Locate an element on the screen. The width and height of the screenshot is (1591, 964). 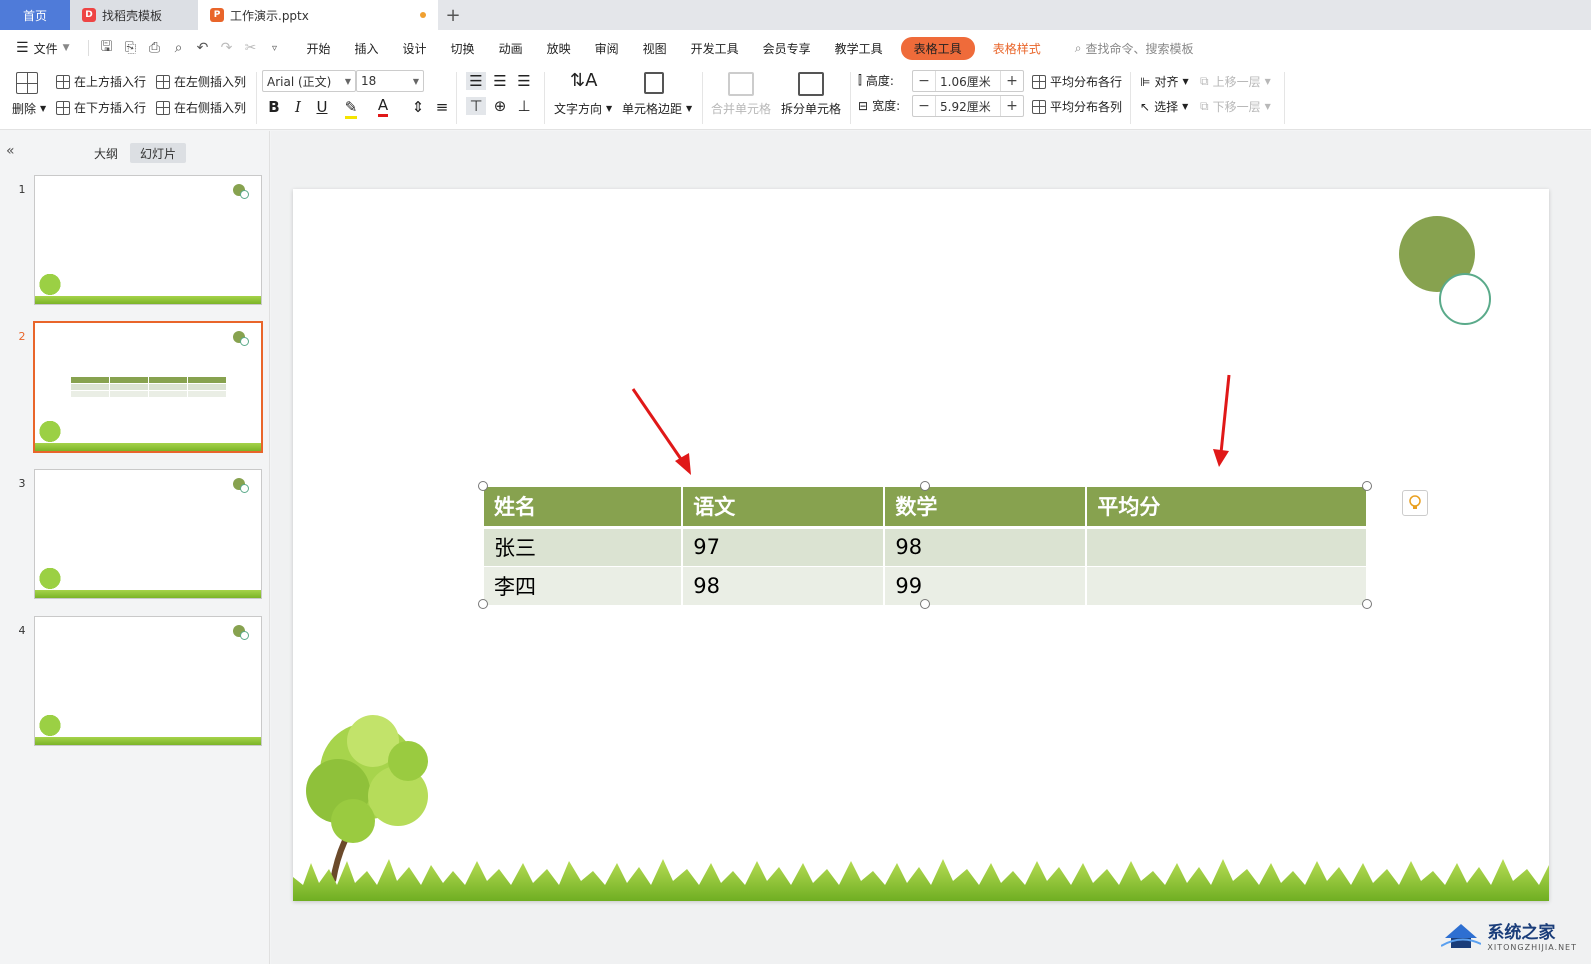
insert-col-right-button: 在右侧插入列 is located at coordinates (201, 107).